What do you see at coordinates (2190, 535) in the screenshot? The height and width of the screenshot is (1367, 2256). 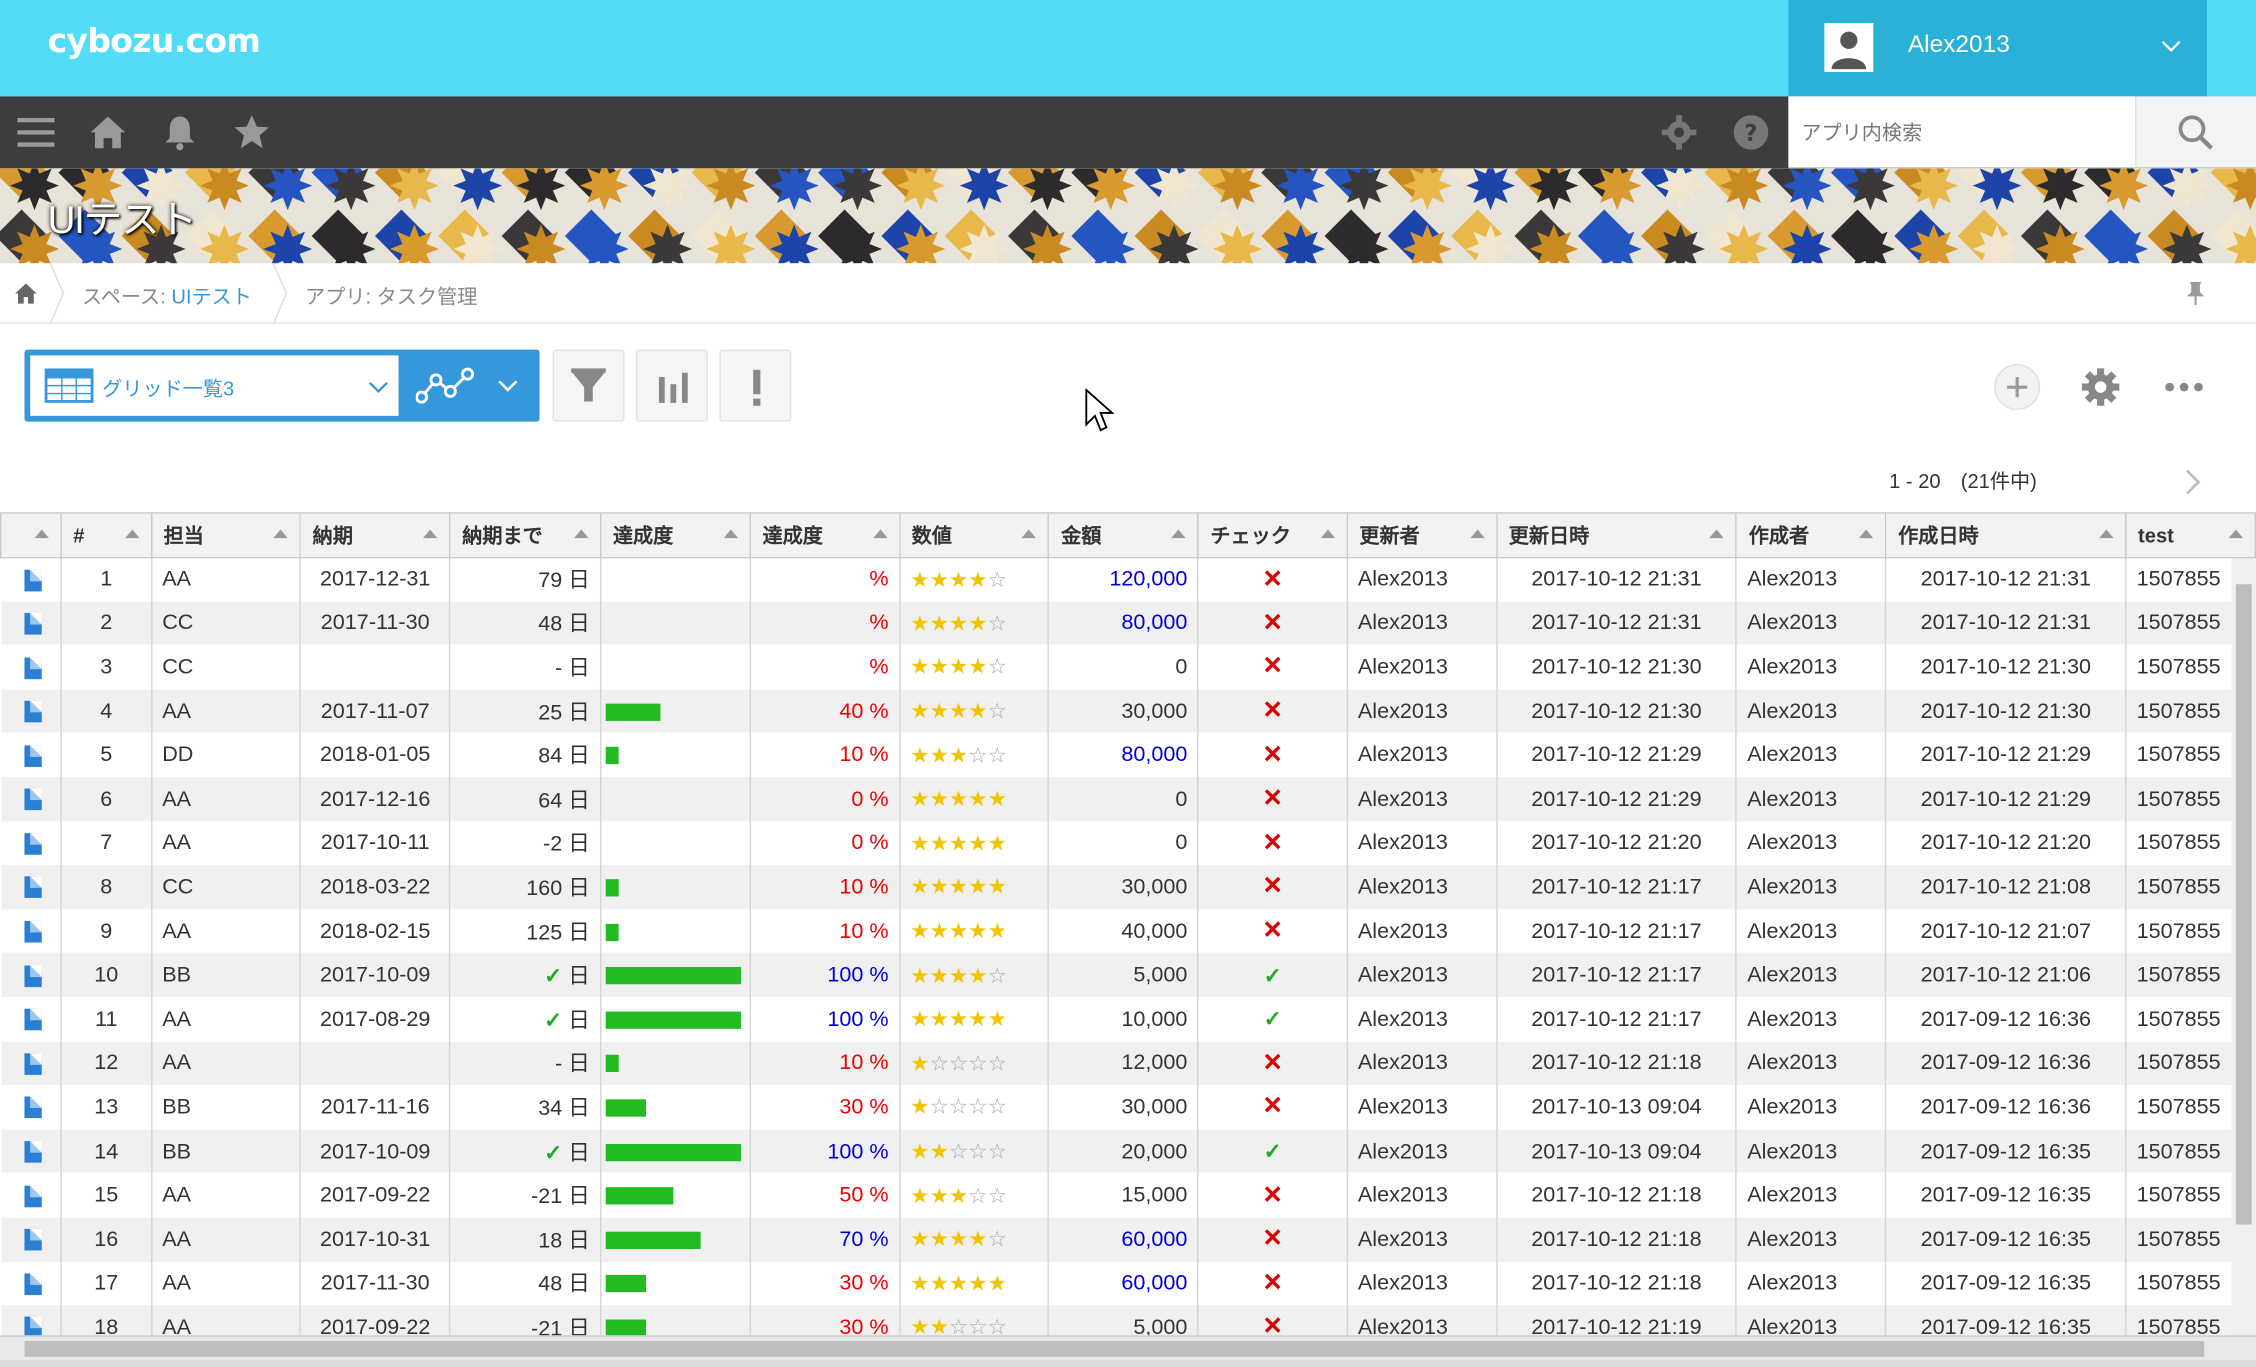 I see `column-header: test` at bounding box center [2190, 535].